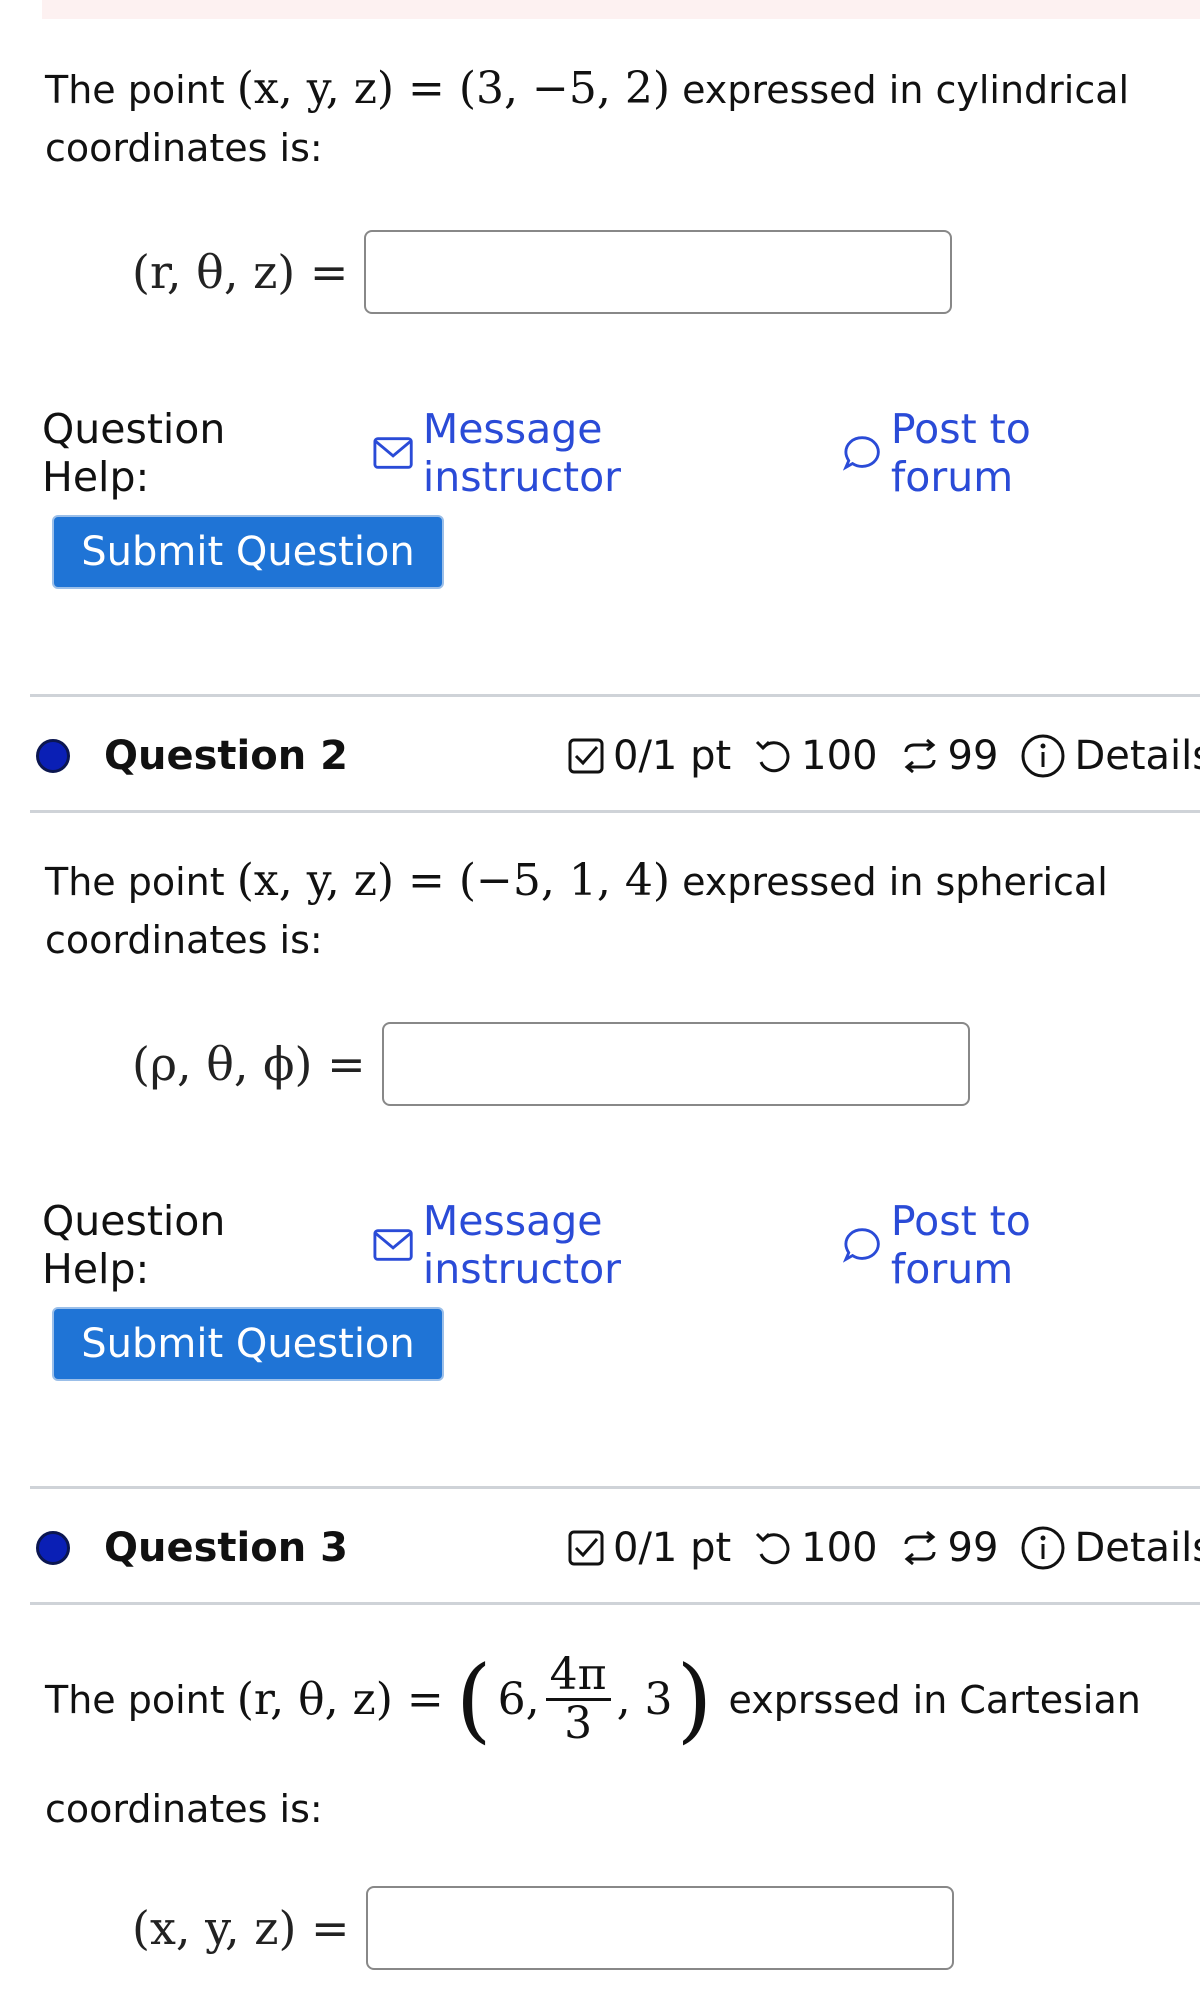  I want to click on q2-answer-label: (ρ, θ, ϕ) =, so click(249, 1064).